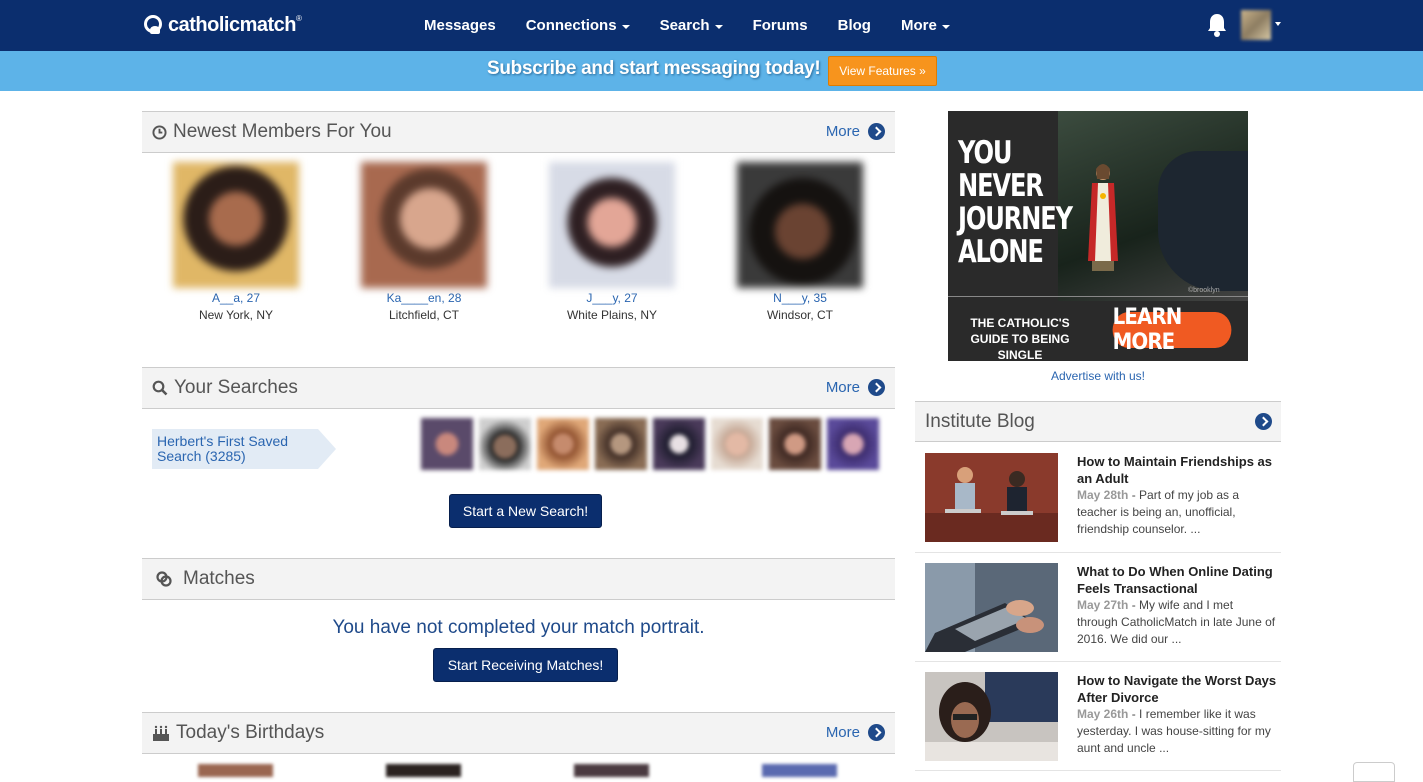 Image resolution: width=1423 pixels, height=782 pixels. I want to click on birthday-cake-icon, so click(161, 733).